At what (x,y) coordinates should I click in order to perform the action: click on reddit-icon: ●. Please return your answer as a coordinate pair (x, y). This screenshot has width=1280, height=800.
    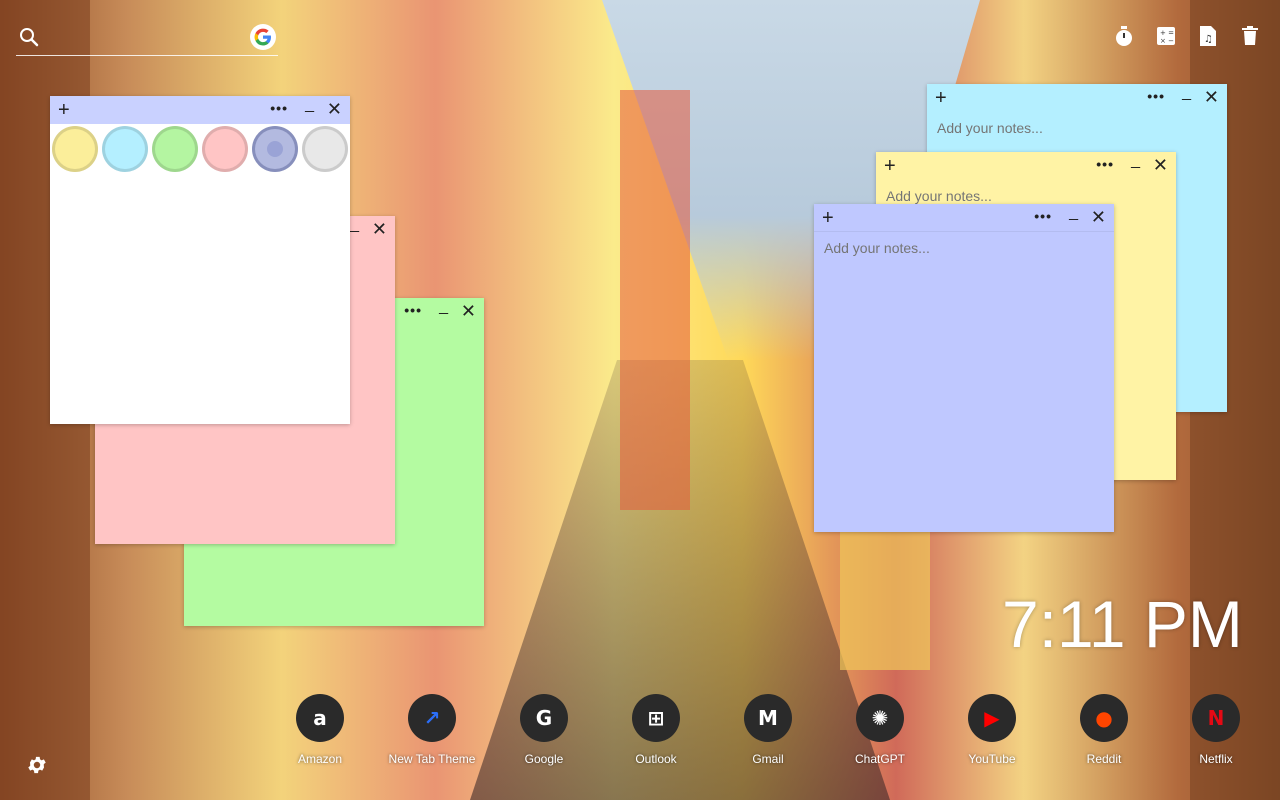
    Looking at the image, I should click on (1104, 718).